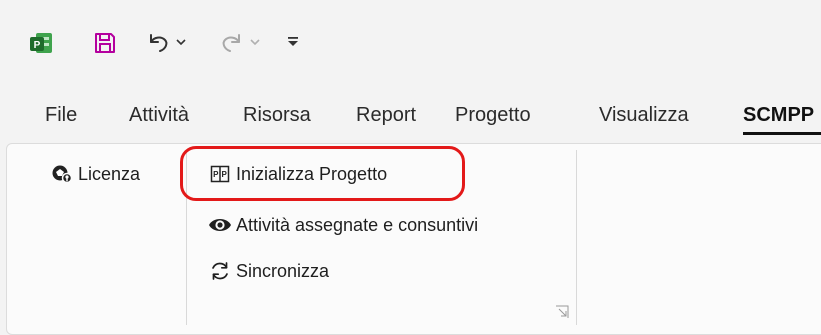 This screenshot has width=821, height=335. What do you see at coordinates (782, 133) in the screenshot?
I see `active-tab-indicator` at bounding box center [782, 133].